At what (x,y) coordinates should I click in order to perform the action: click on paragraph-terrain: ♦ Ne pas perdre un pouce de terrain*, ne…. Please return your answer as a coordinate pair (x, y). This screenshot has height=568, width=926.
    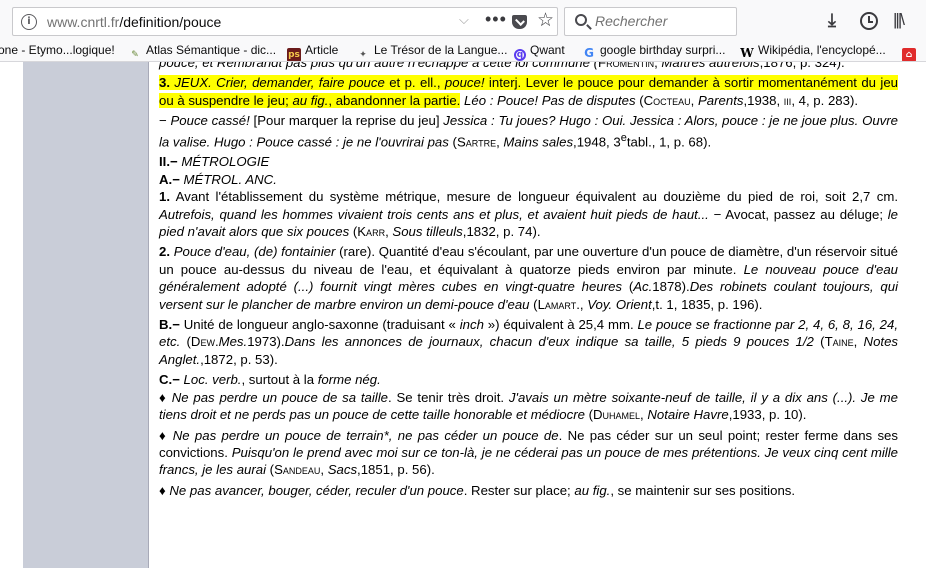
    Looking at the image, I should click on (528, 453).